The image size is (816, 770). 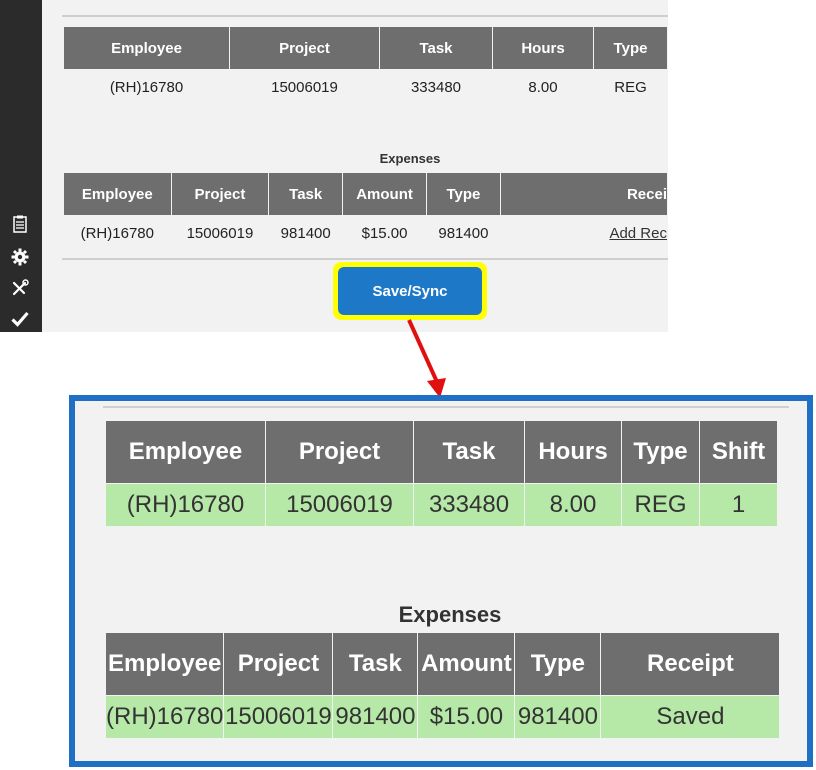 I want to click on expenses-label: Expenses, so click(x=450, y=614).